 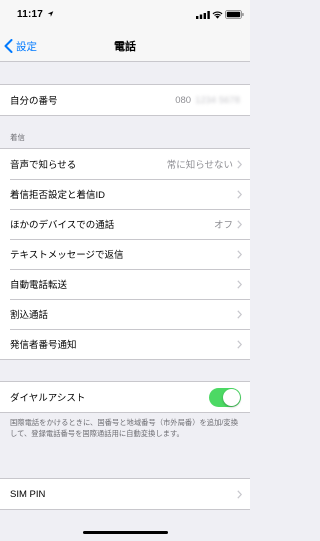 I want to click on row-label: 割込通話, so click(x=29, y=315).